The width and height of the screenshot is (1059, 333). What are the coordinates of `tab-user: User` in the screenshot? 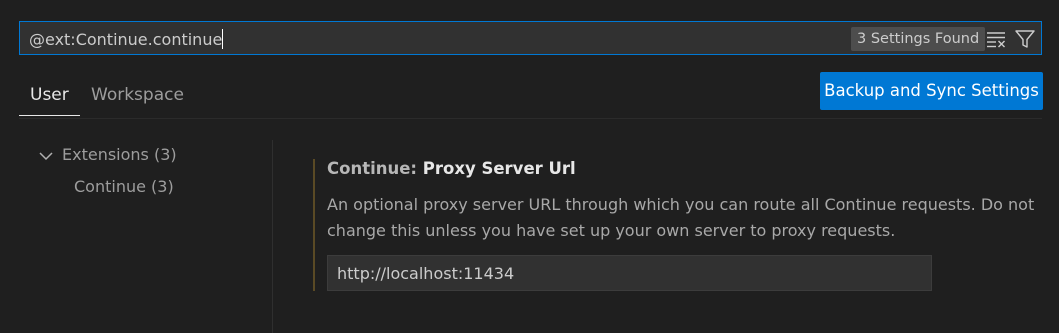 It's located at (49, 95).